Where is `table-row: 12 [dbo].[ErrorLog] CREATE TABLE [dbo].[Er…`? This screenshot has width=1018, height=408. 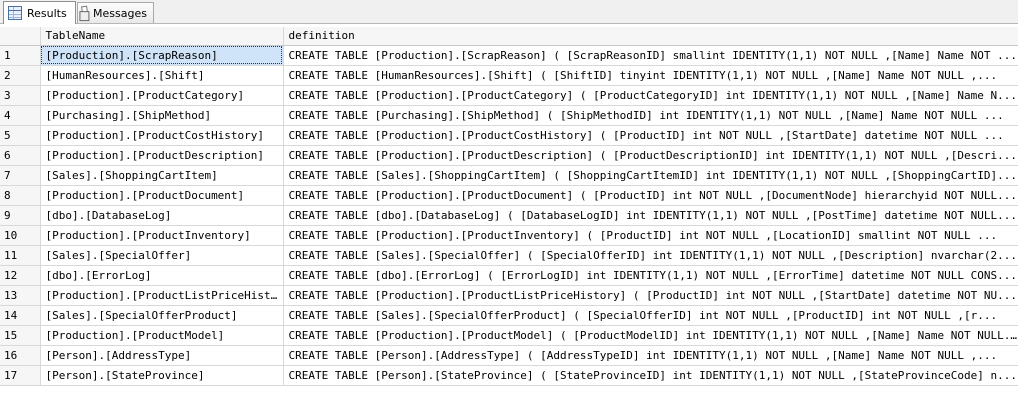 table-row: 12 [dbo].[ErrorLog] CREATE TABLE [dbo].[Er… is located at coordinates (509, 275).